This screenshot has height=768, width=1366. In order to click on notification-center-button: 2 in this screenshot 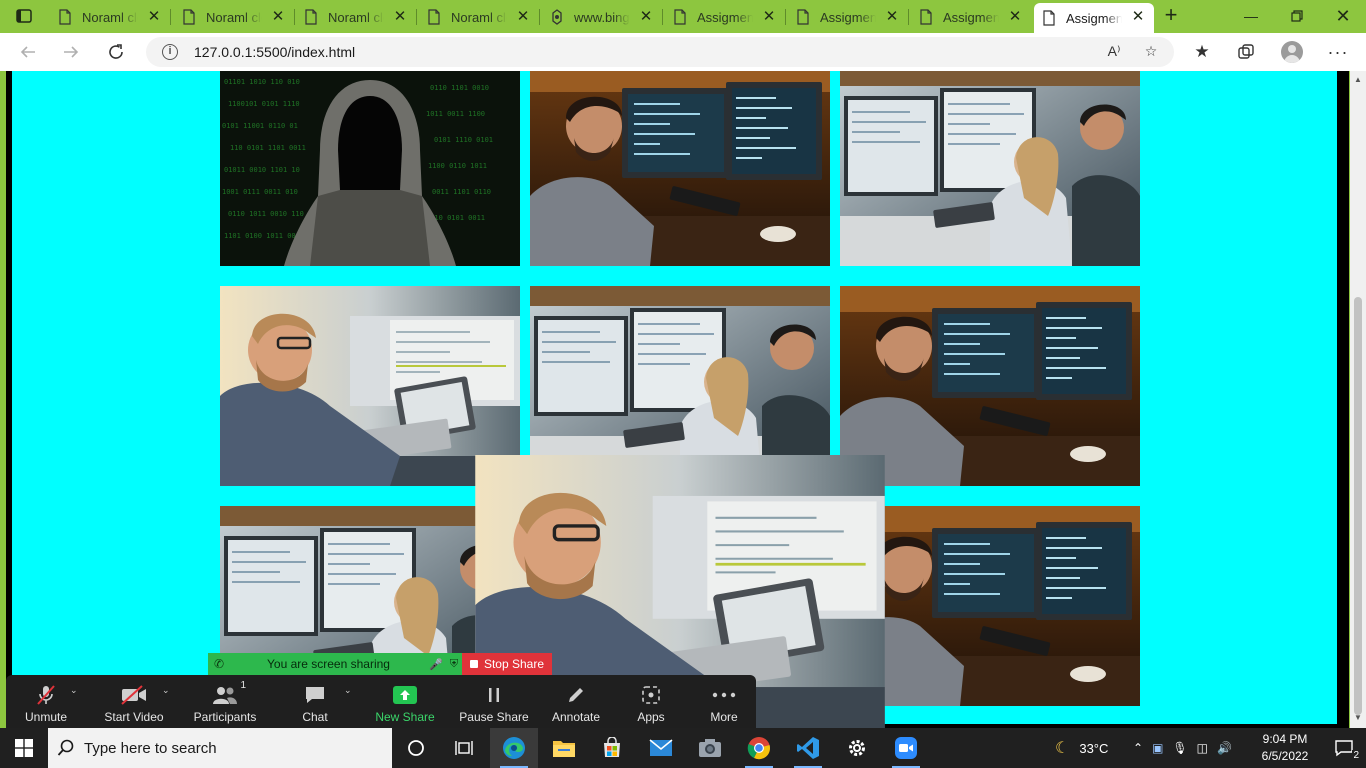, I will do `click(1344, 748)`.